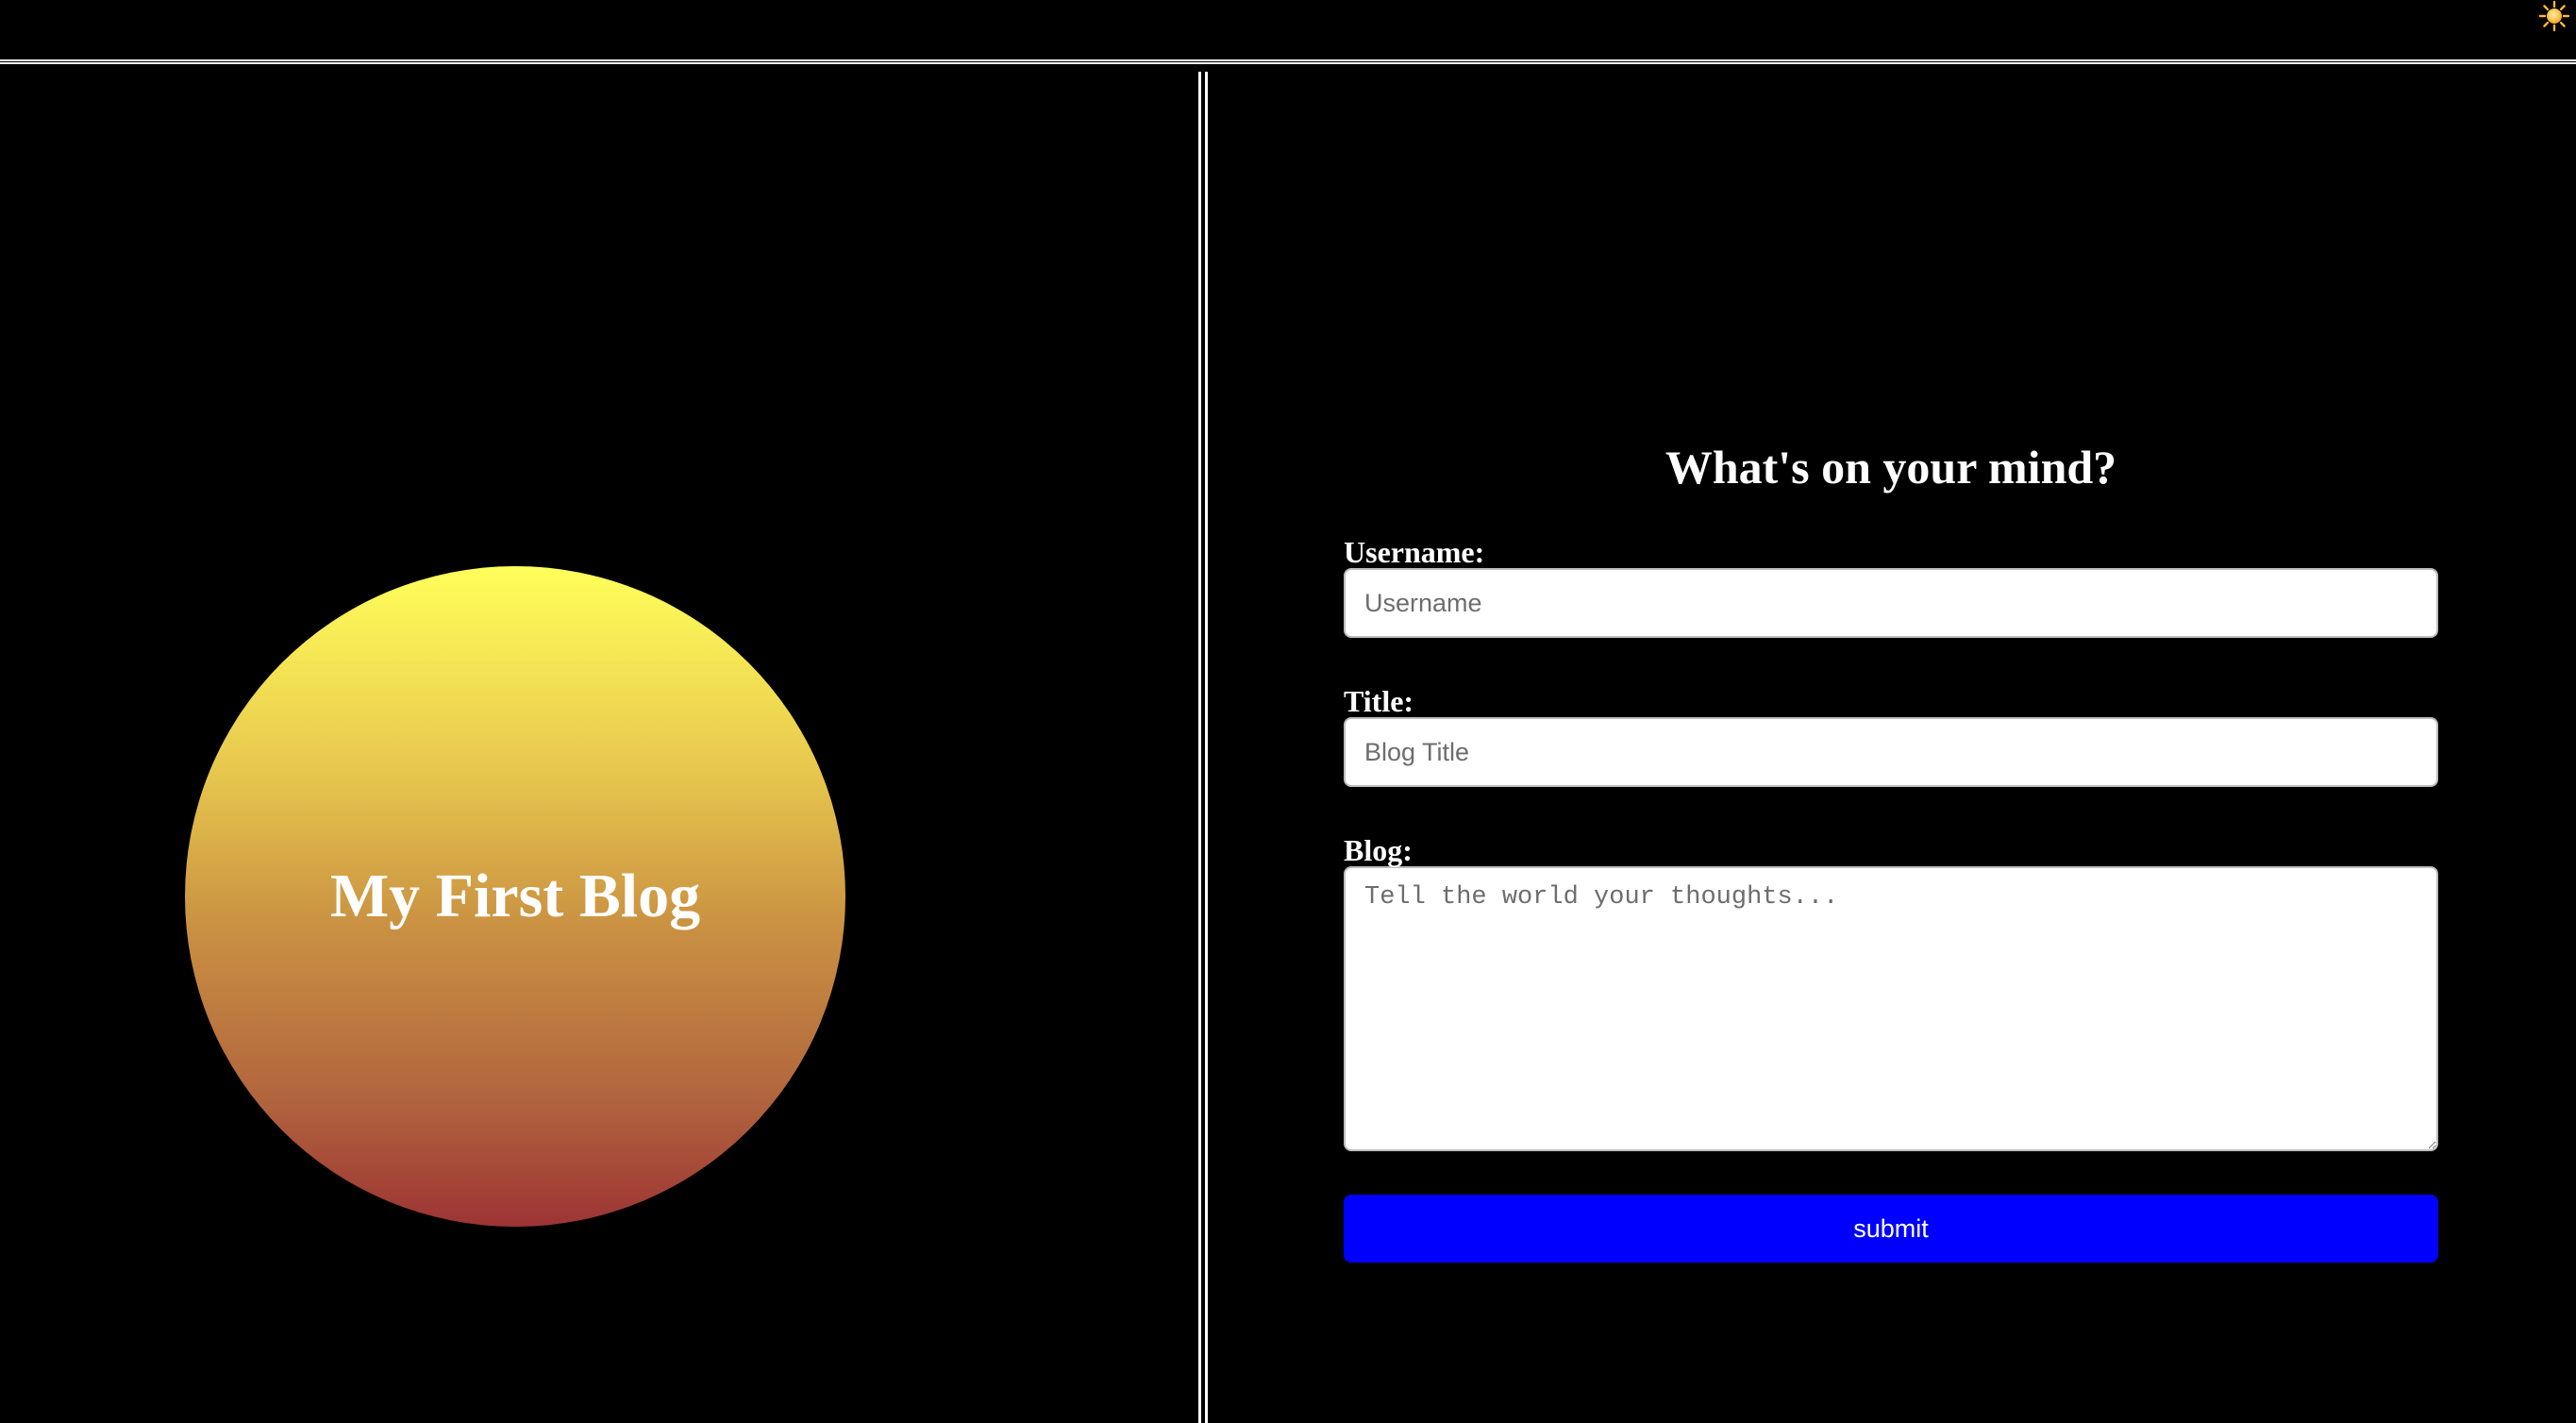 This screenshot has width=2576, height=1423. What do you see at coordinates (1288, 32) in the screenshot?
I see `page-header` at bounding box center [1288, 32].